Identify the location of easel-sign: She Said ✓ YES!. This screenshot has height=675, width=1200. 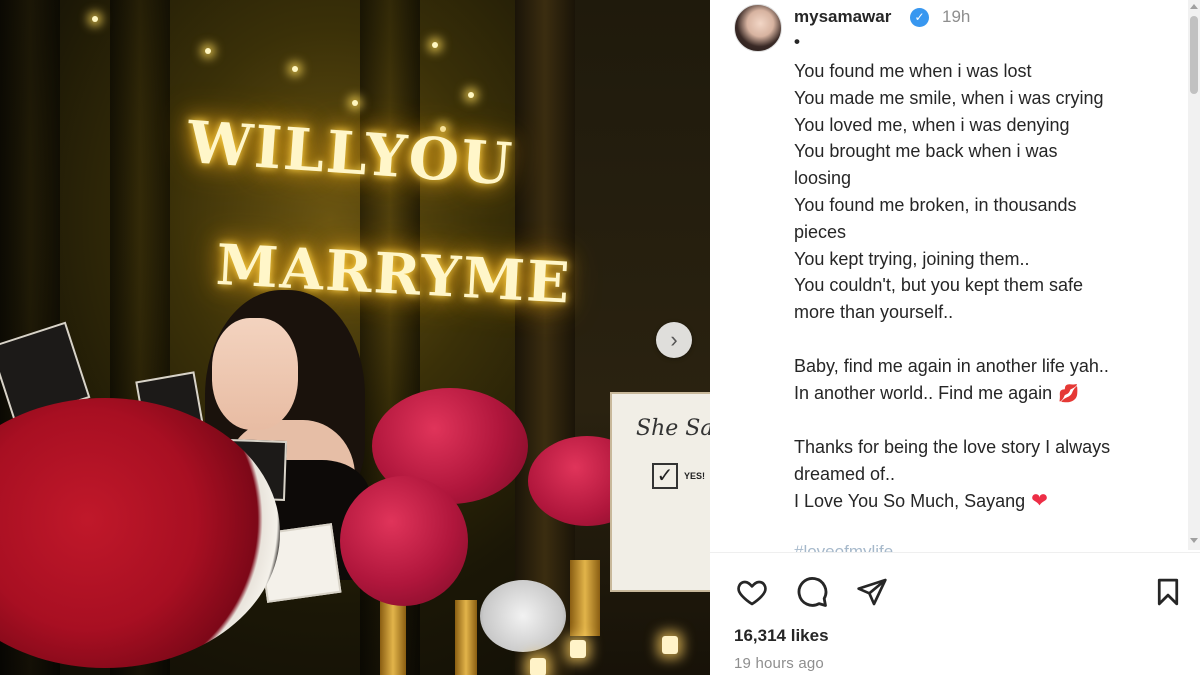
(660, 492).